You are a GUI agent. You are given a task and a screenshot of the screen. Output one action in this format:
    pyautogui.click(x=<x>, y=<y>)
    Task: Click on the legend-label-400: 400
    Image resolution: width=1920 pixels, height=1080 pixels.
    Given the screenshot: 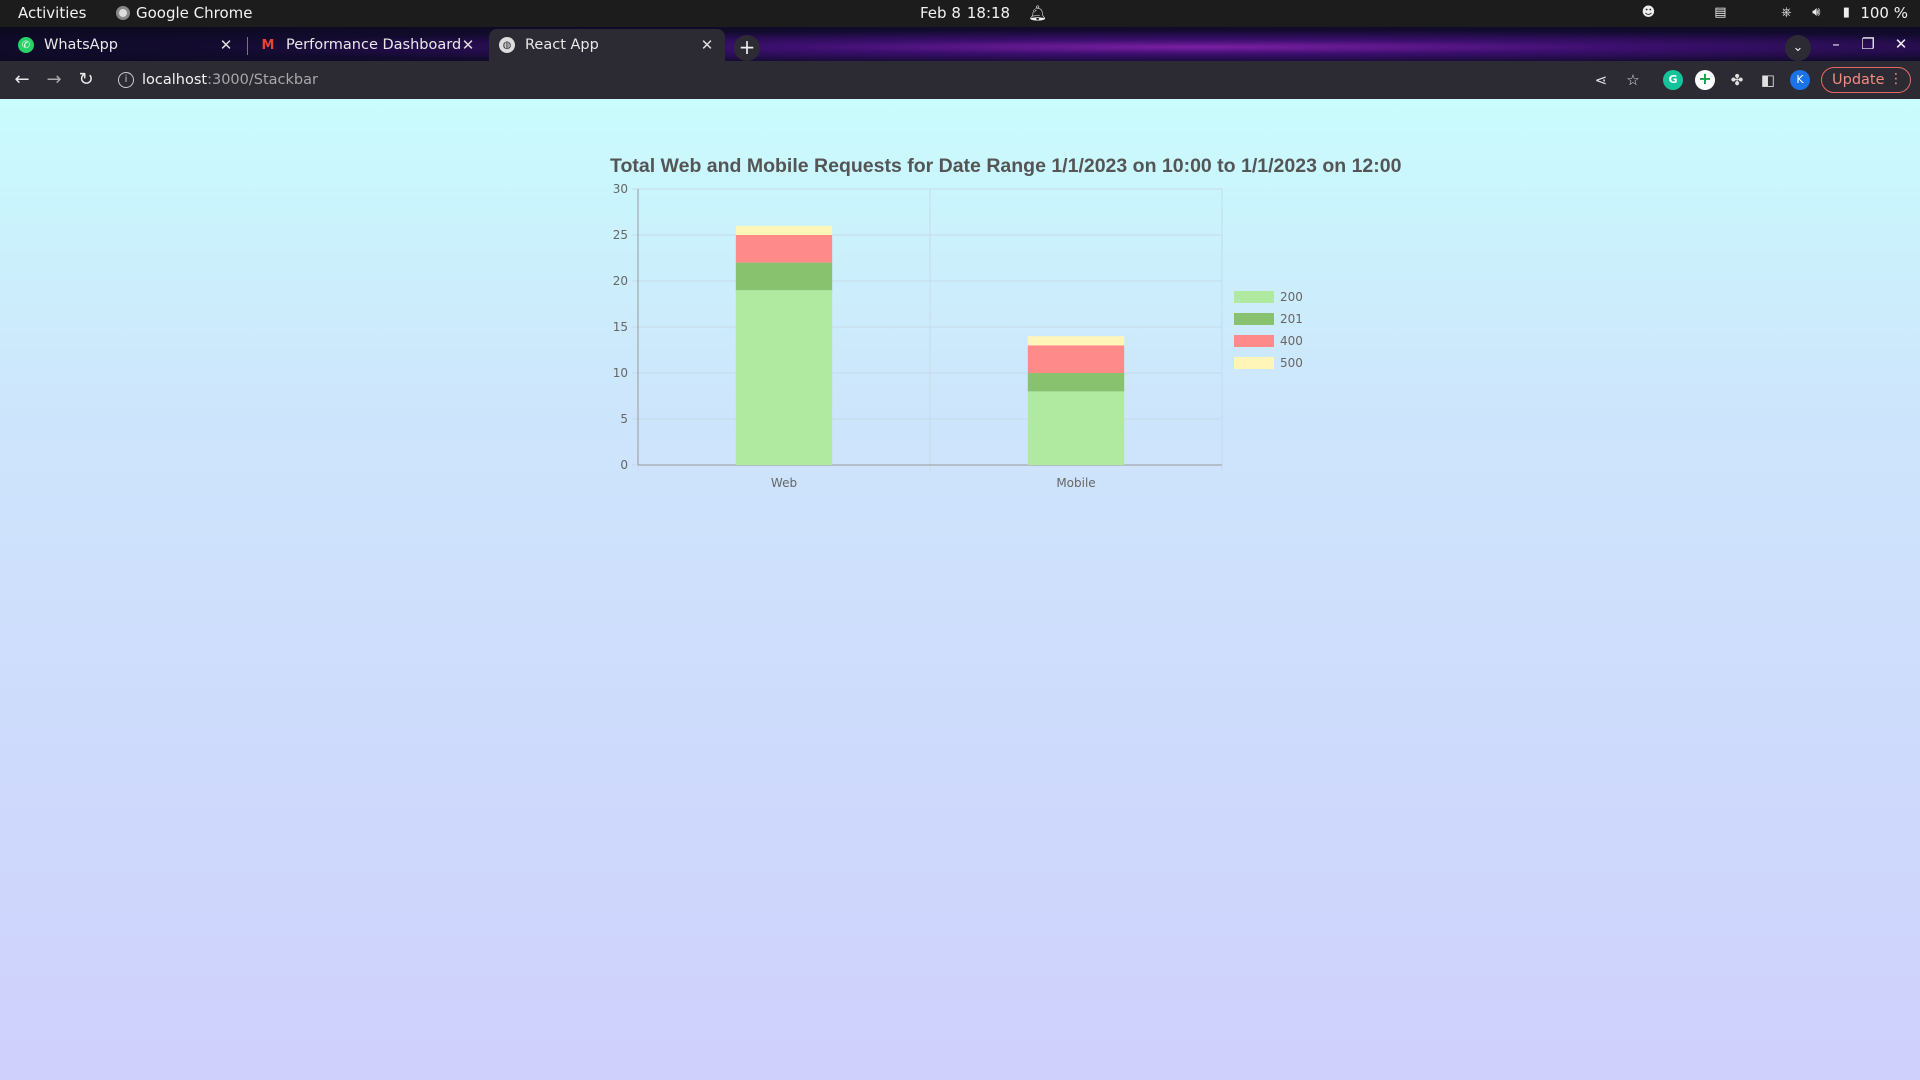 What is the action you would take?
    pyautogui.click(x=1291, y=341)
    